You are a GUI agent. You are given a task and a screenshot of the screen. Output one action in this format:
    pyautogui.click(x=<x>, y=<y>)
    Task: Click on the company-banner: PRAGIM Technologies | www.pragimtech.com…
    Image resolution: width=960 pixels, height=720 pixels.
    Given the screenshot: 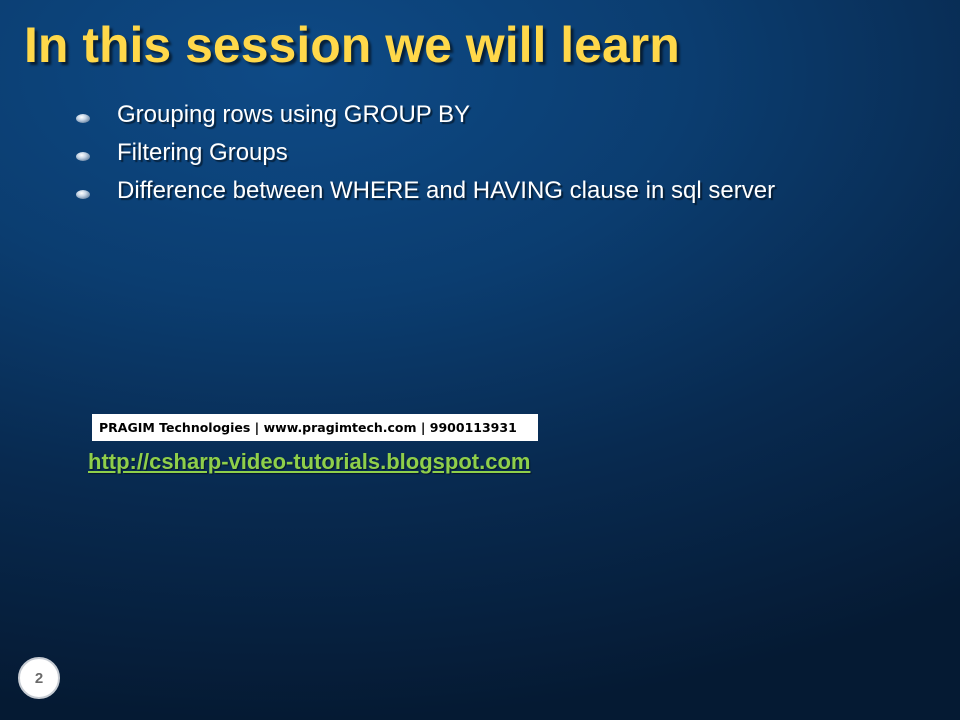 What is the action you would take?
    pyautogui.click(x=315, y=427)
    